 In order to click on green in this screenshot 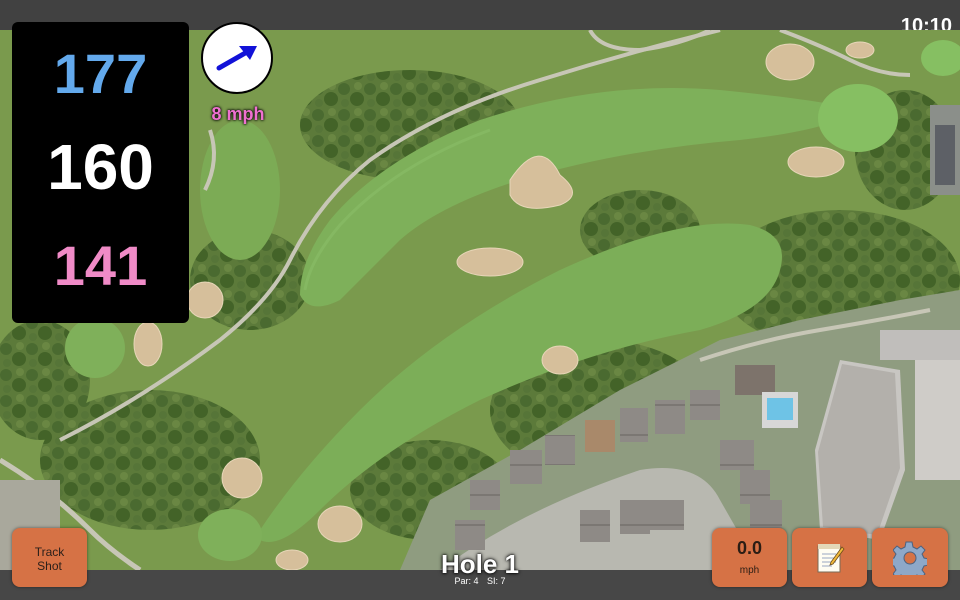, I will do `click(858, 118)`.